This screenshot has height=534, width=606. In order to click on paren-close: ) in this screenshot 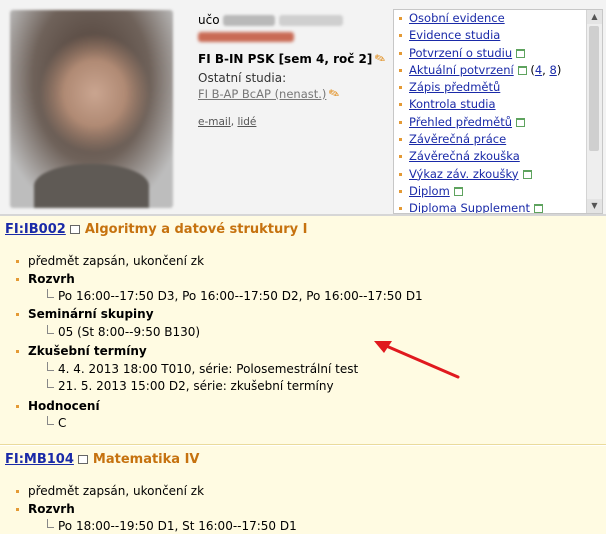, I will do `click(559, 69)`.